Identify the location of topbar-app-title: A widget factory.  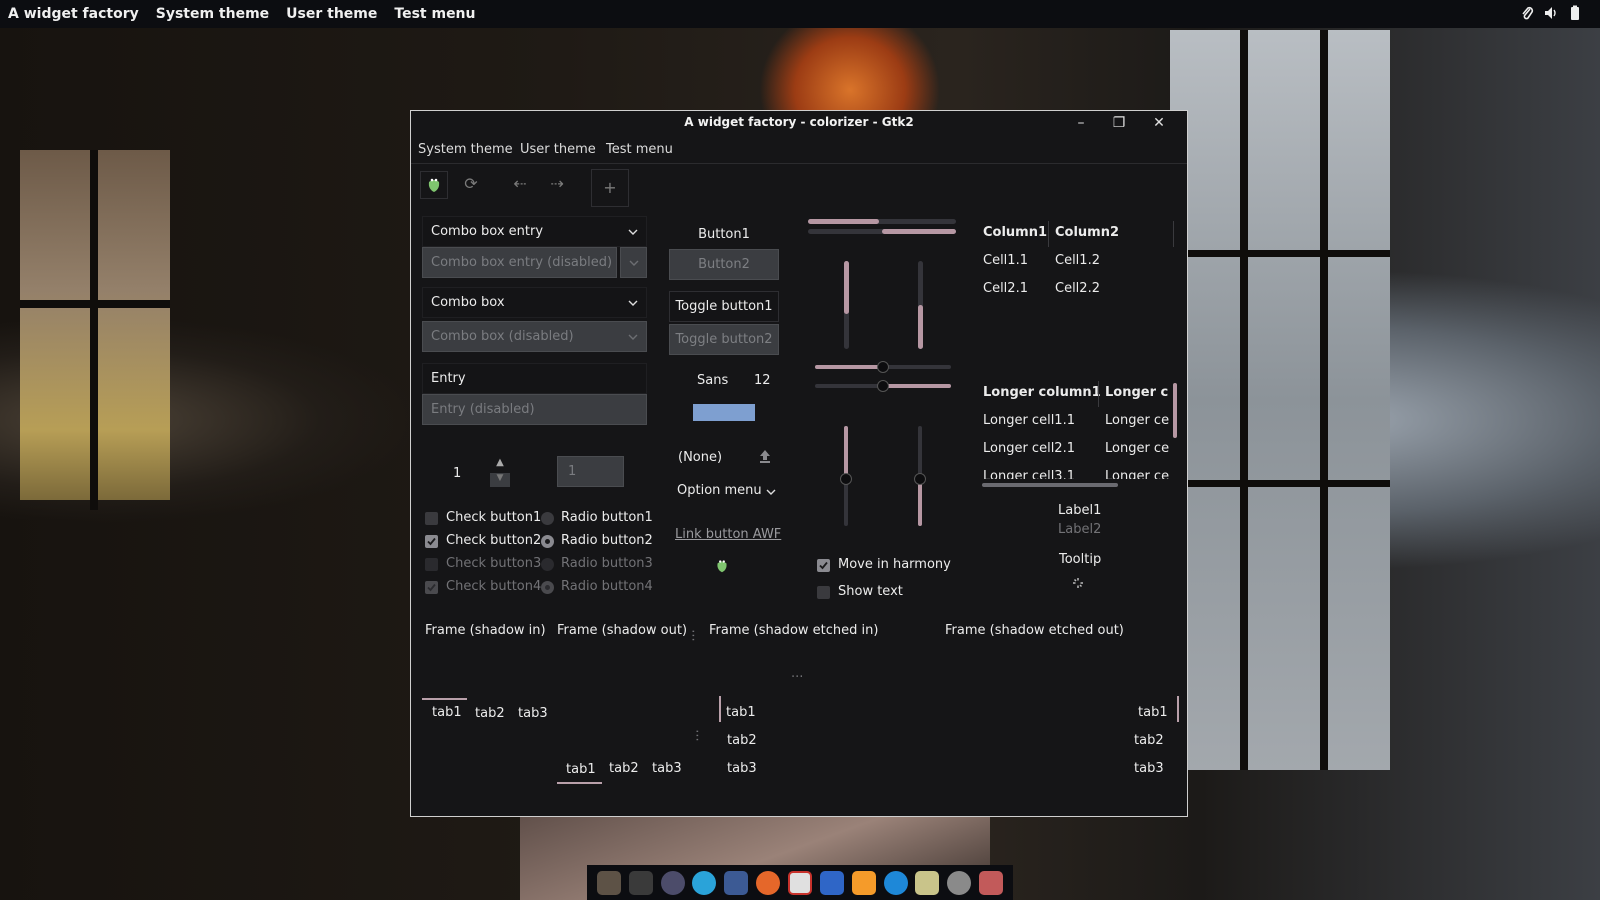
(73, 14).